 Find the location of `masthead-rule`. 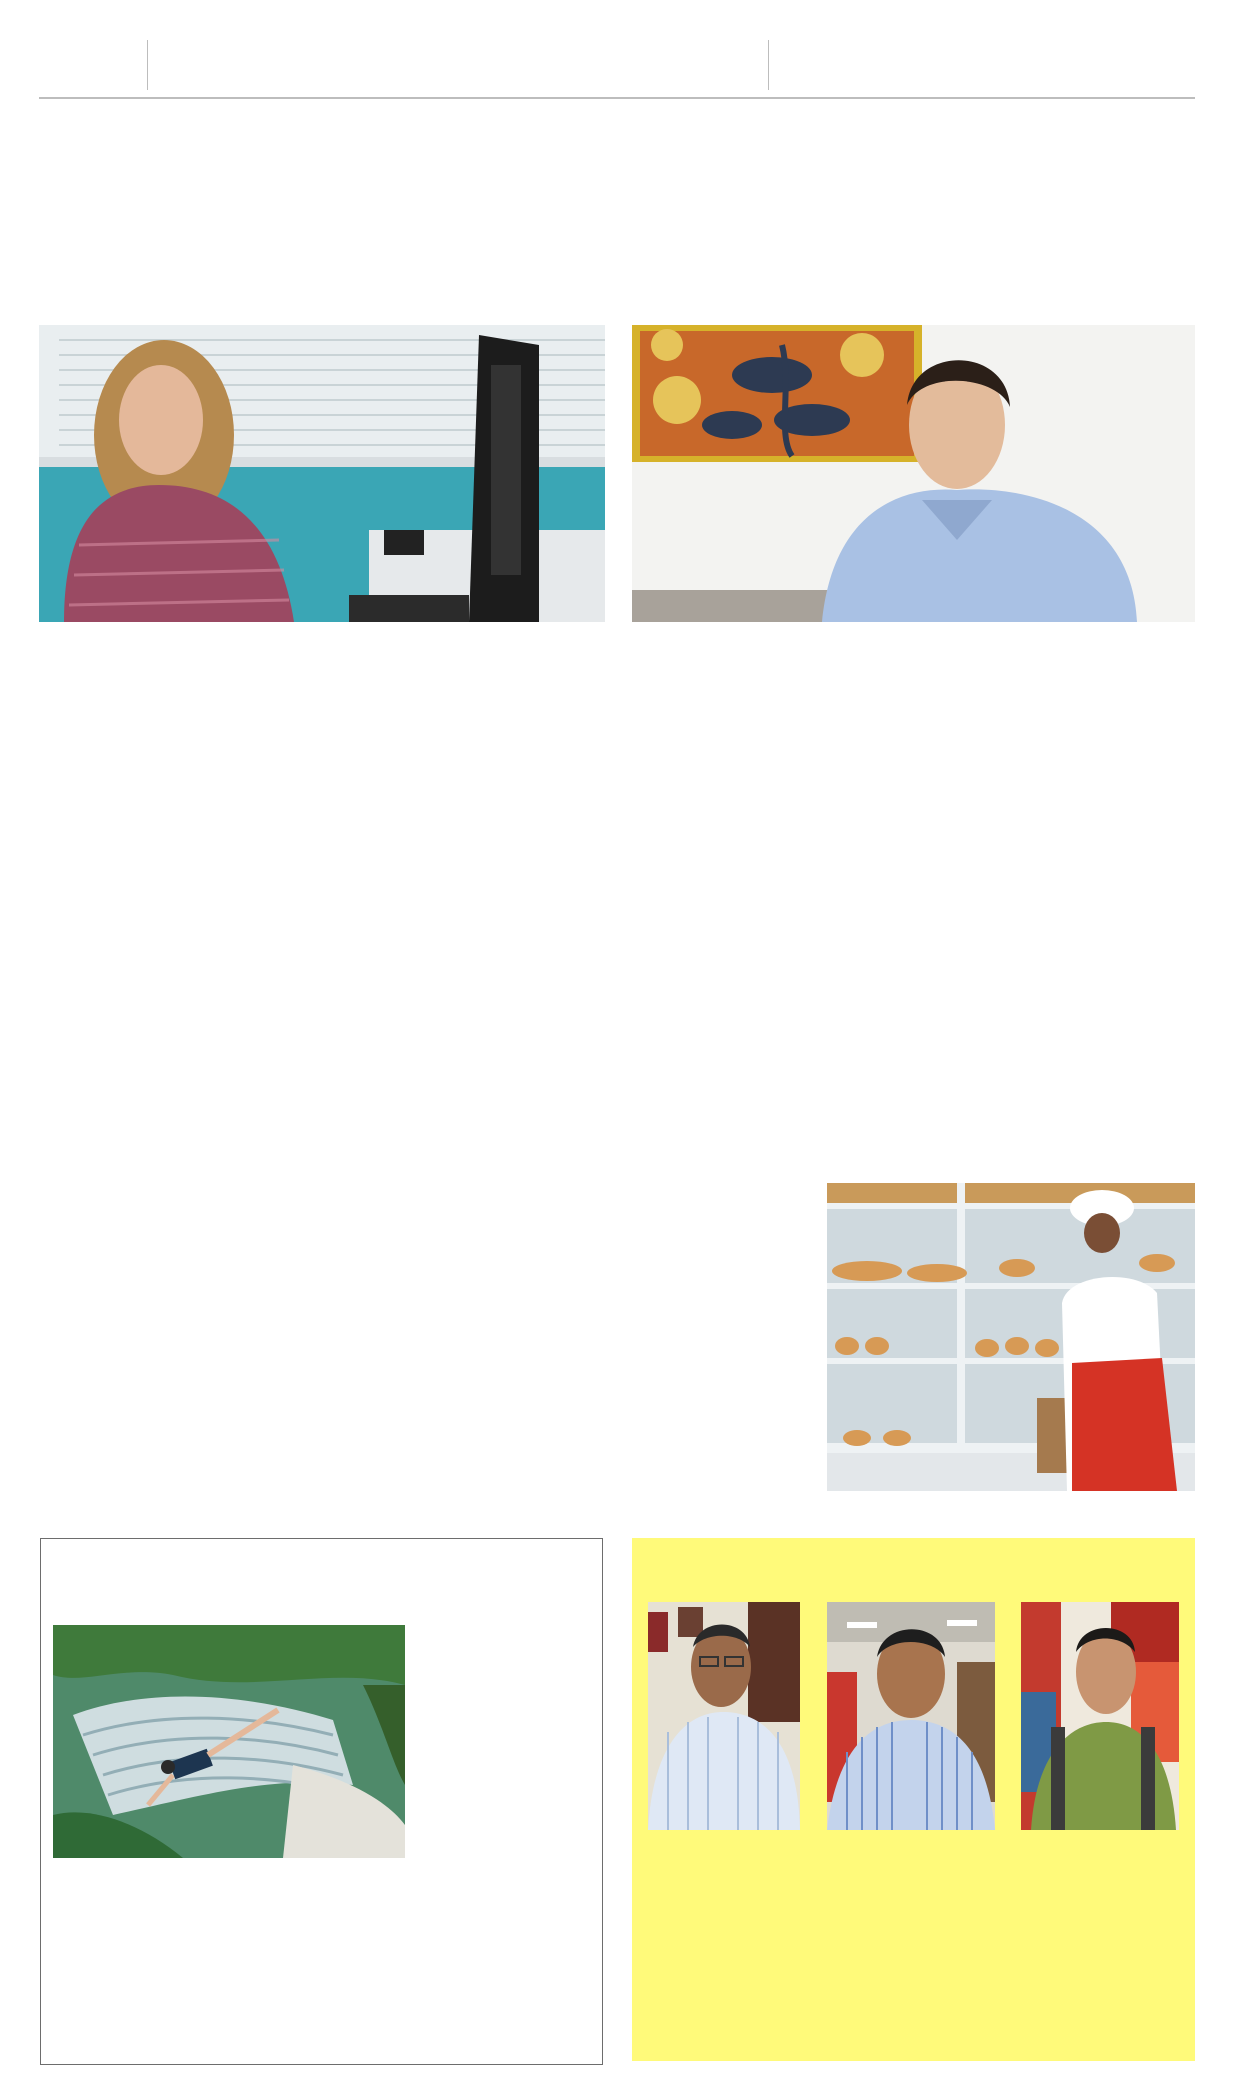

masthead-rule is located at coordinates (617, 98).